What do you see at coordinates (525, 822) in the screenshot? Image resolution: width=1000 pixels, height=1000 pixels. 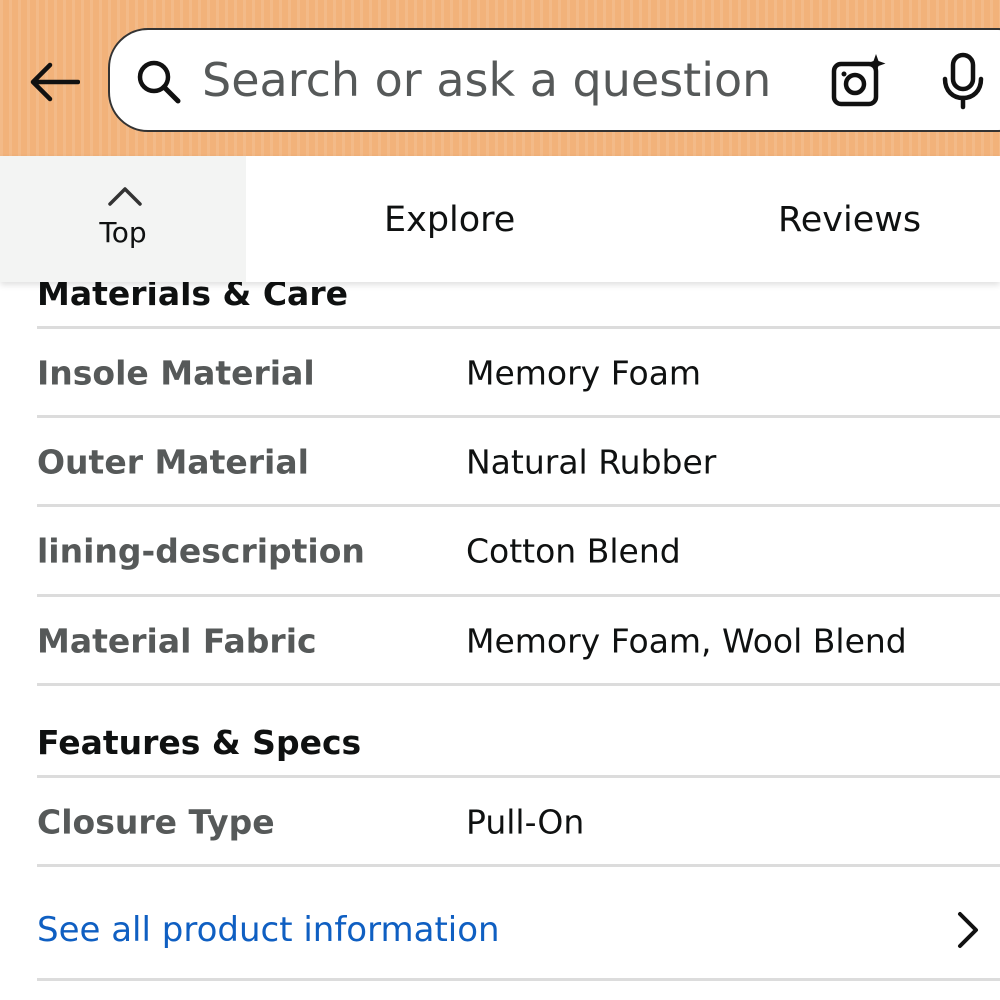 I see `spec-value: Pull-On` at bounding box center [525, 822].